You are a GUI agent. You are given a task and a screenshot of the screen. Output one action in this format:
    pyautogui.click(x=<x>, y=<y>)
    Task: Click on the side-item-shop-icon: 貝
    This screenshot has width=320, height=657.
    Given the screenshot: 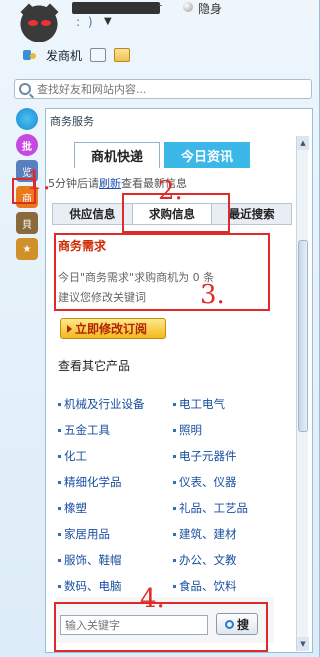 What is the action you would take?
    pyautogui.click(x=27, y=223)
    